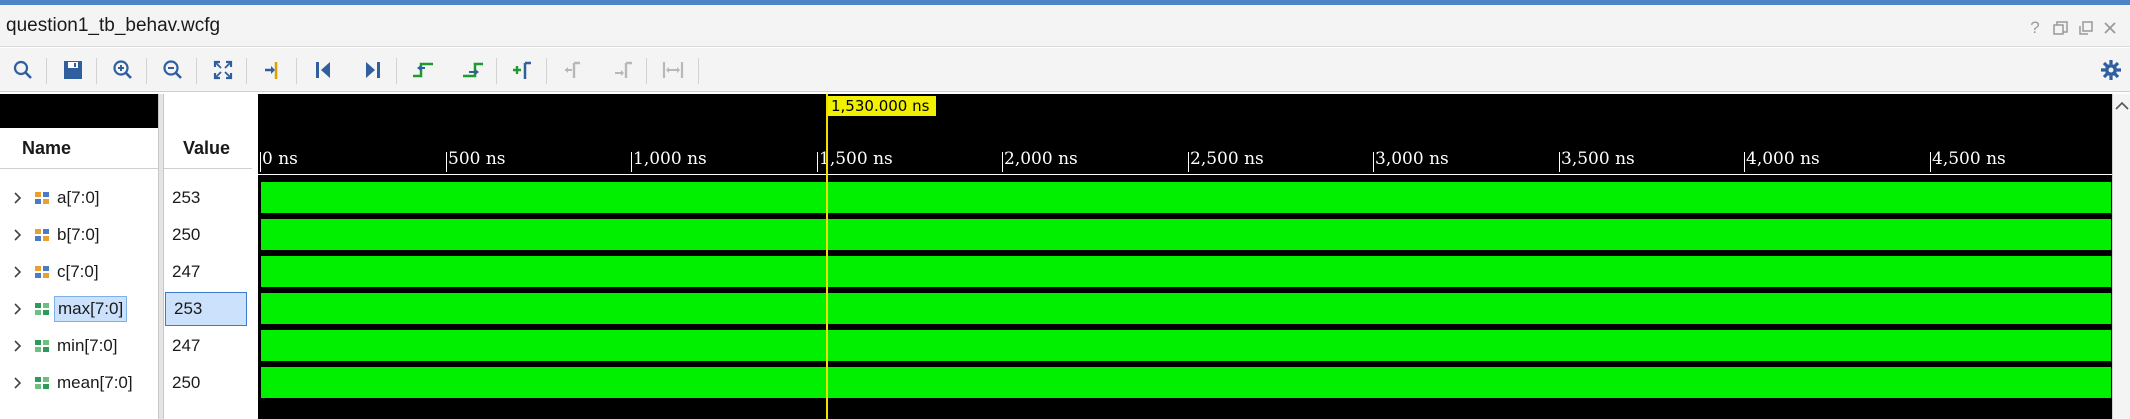 The height and width of the screenshot is (419, 2130). What do you see at coordinates (186, 234) in the screenshot?
I see `value-text: 250` at bounding box center [186, 234].